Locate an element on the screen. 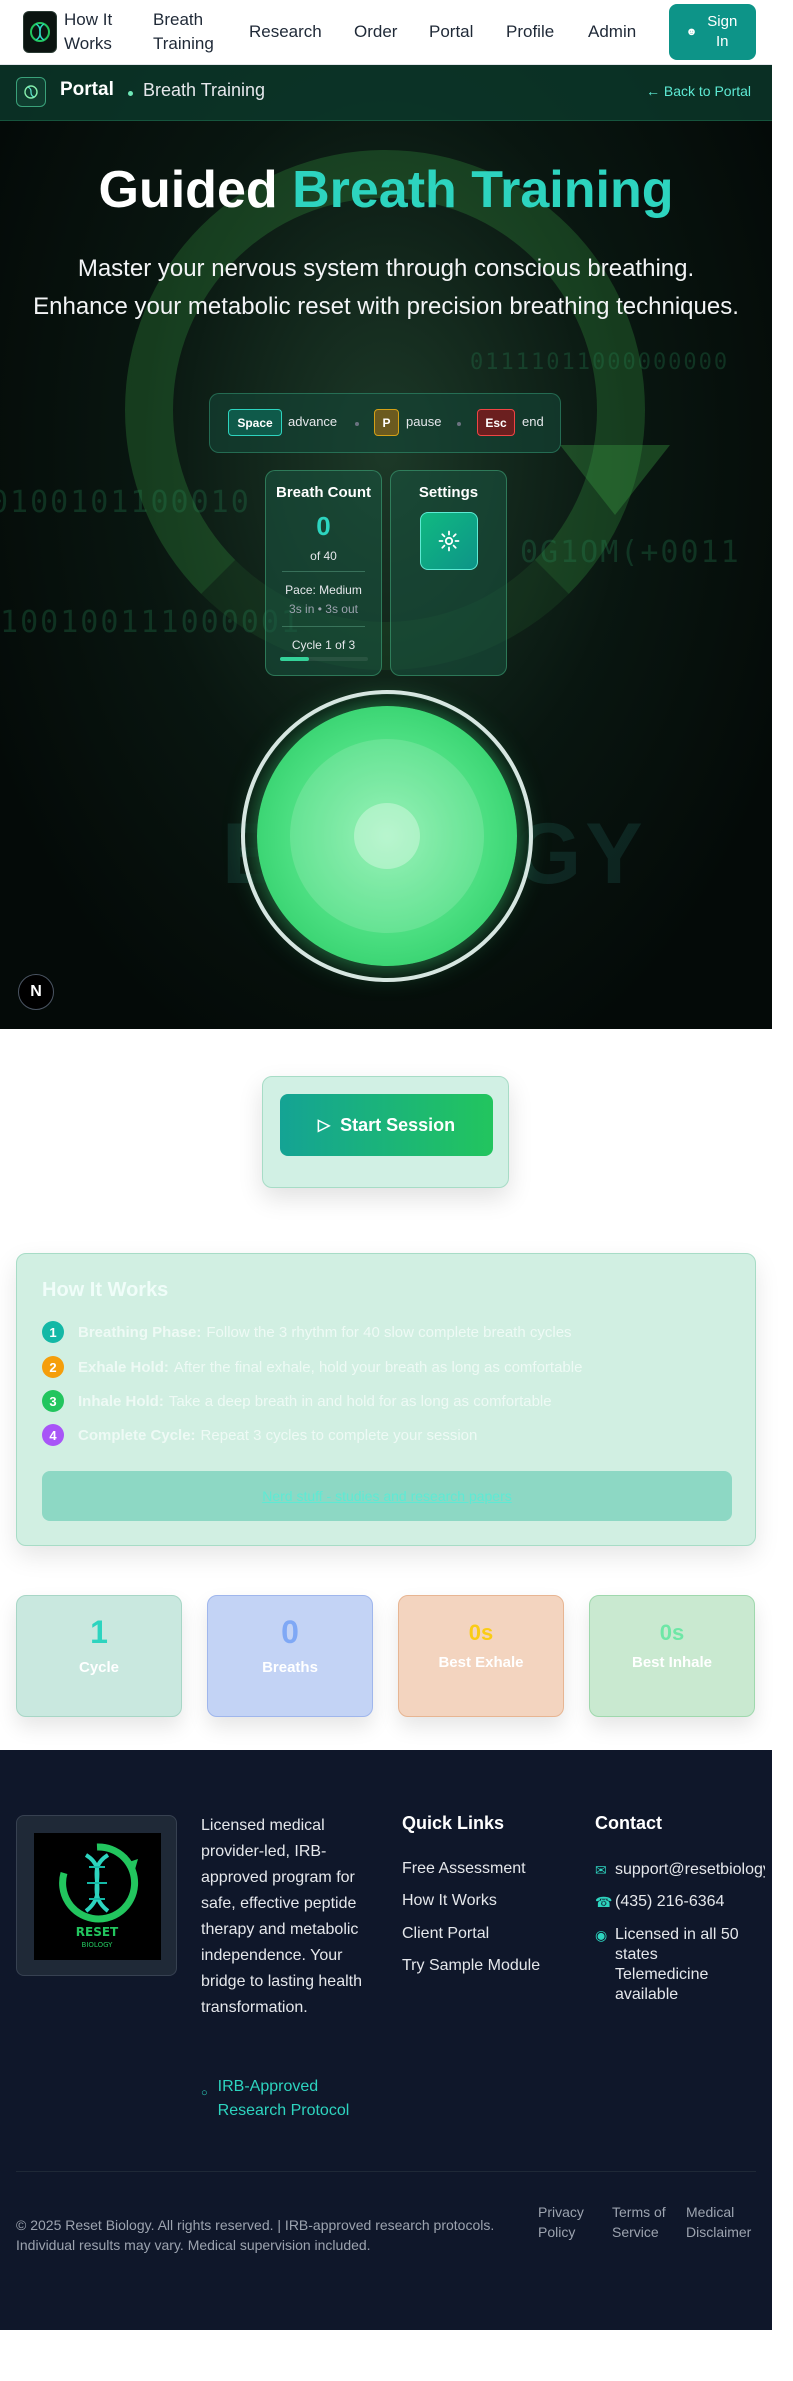 Image resolution: width=793 pixels, height=2381 pixels. cycle-progress-bar is located at coordinates (324, 659).